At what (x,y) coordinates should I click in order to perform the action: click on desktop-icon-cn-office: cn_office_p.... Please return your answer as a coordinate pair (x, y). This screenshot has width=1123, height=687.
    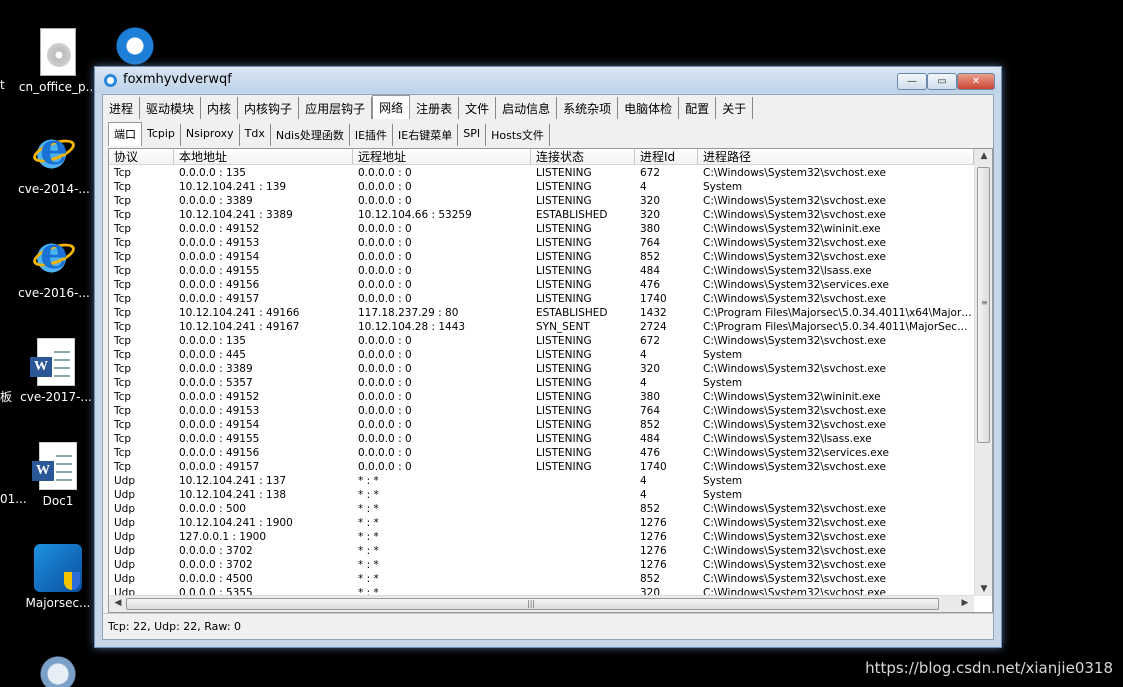
    Looking at the image, I should click on (58, 61).